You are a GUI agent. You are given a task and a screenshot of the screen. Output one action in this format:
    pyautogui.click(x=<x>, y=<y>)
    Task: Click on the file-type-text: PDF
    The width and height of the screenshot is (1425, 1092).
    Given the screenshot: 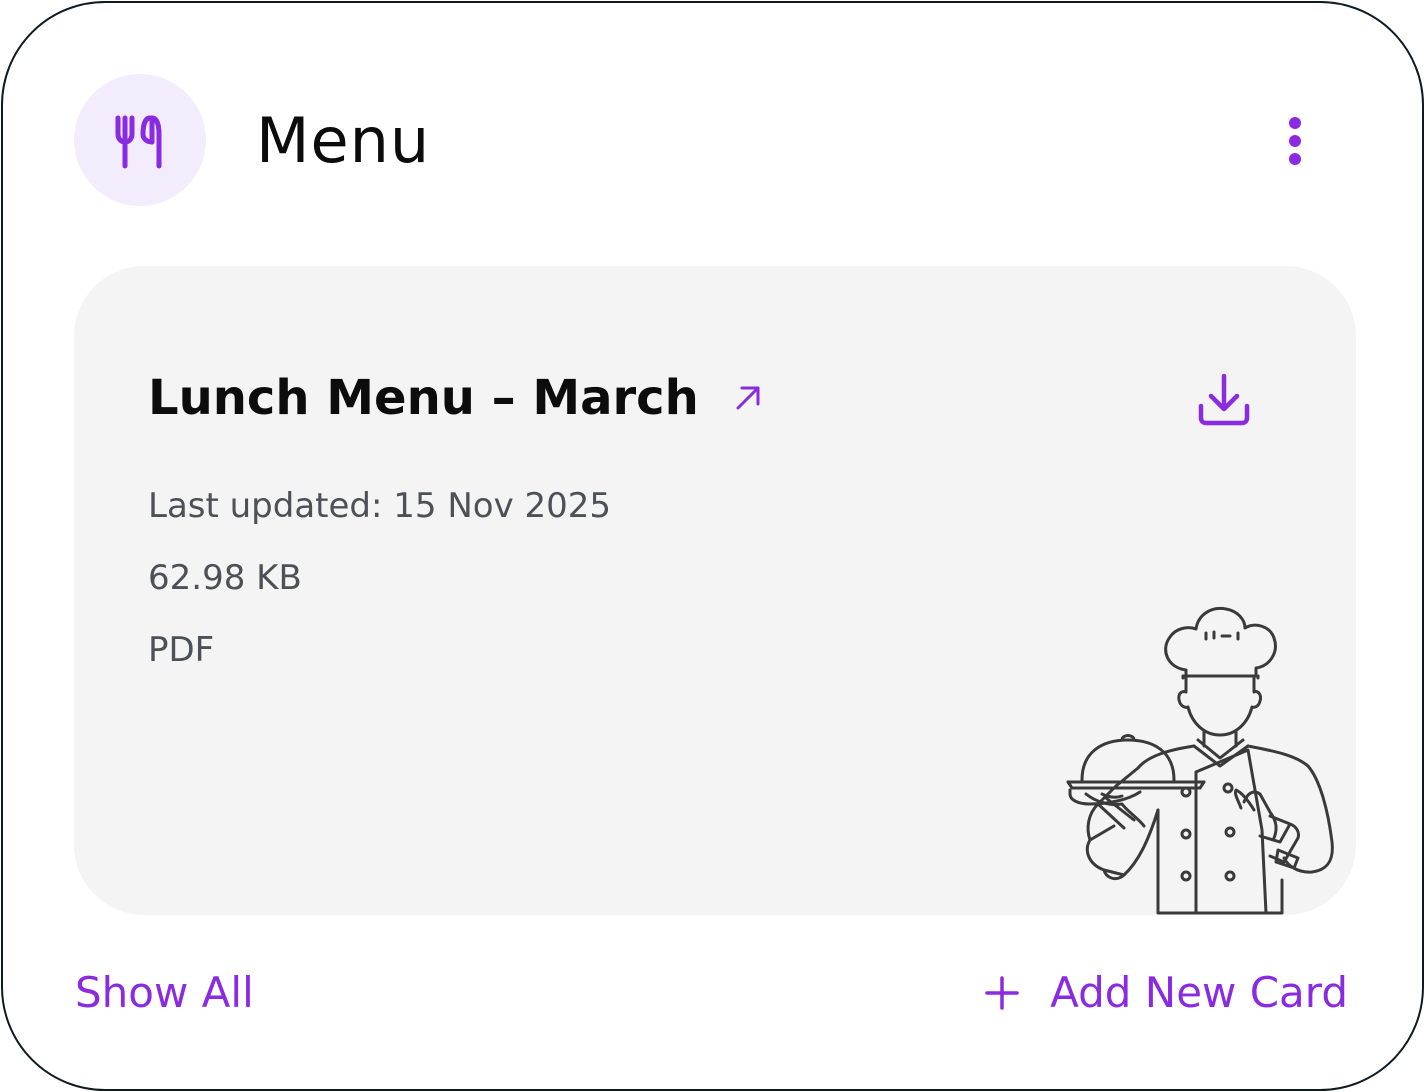 What is the action you would take?
    pyautogui.click(x=181, y=650)
    